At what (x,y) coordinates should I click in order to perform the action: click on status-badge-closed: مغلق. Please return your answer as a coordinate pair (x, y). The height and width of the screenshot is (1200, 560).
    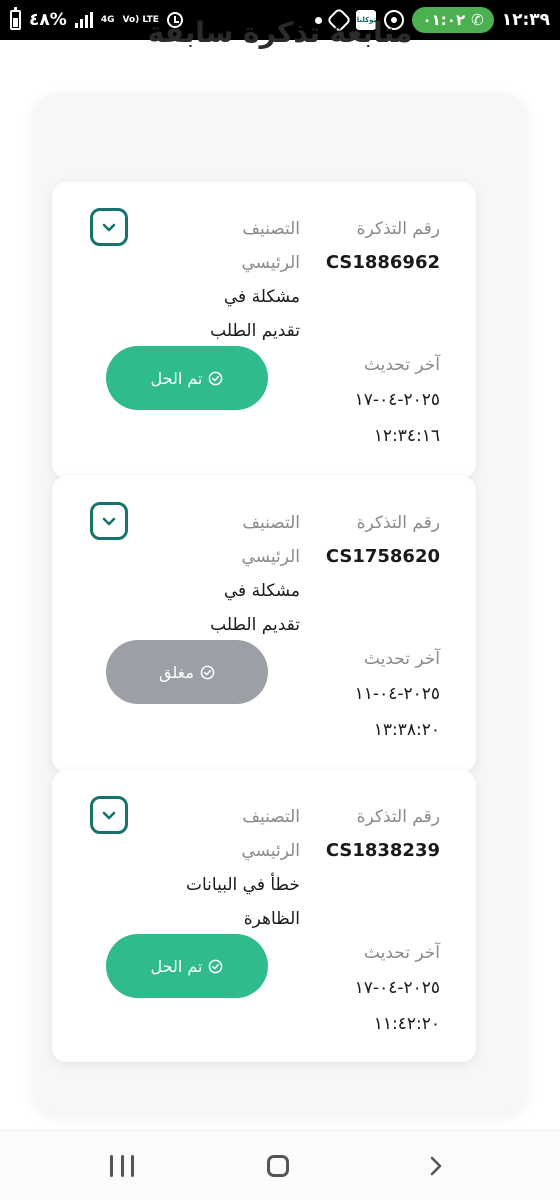
    Looking at the image, I should click on (187, 672).